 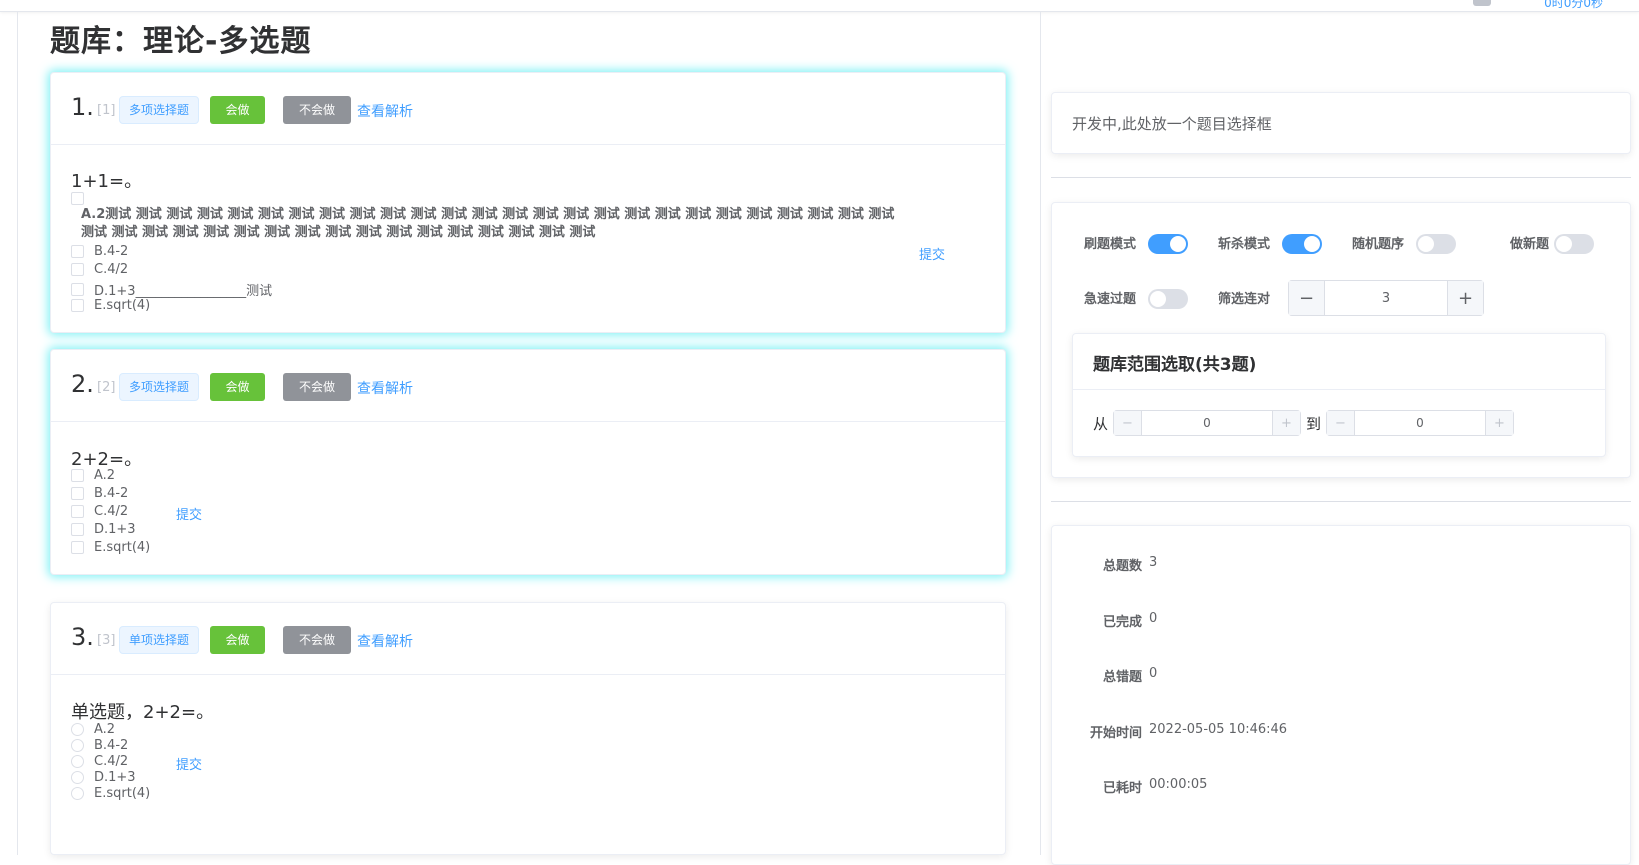 I want to click on kill-mode-switch, so click(x=1302, y=244).